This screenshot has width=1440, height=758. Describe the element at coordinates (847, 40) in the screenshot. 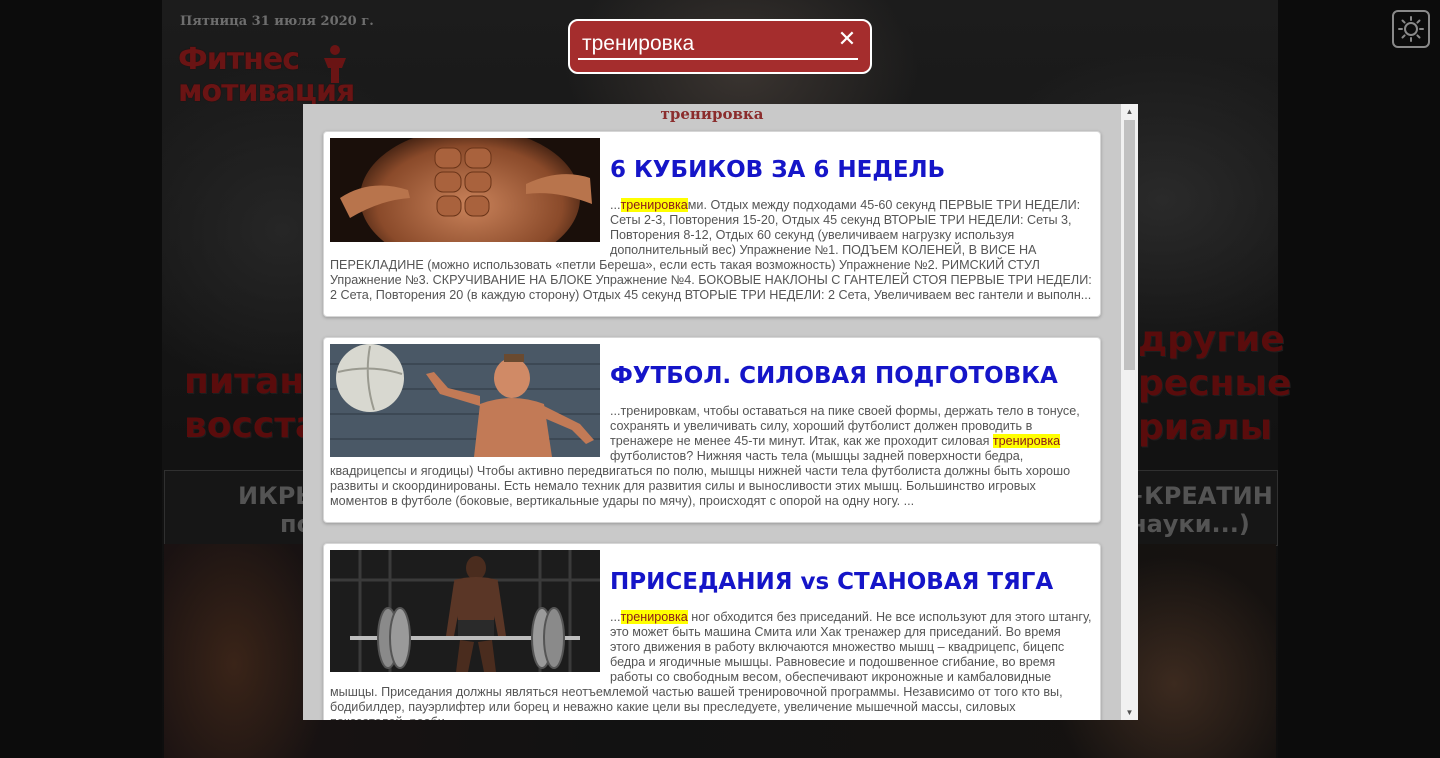

I see `close-icon: ✕` at that location.